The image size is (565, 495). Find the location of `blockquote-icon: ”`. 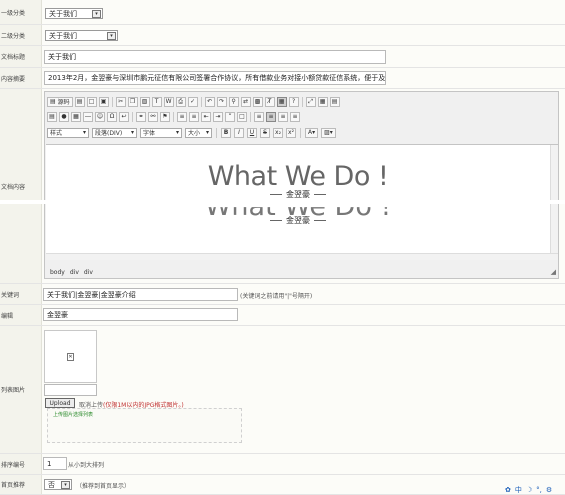

blockquote-icon: ” is located at coordinates (230, 116).